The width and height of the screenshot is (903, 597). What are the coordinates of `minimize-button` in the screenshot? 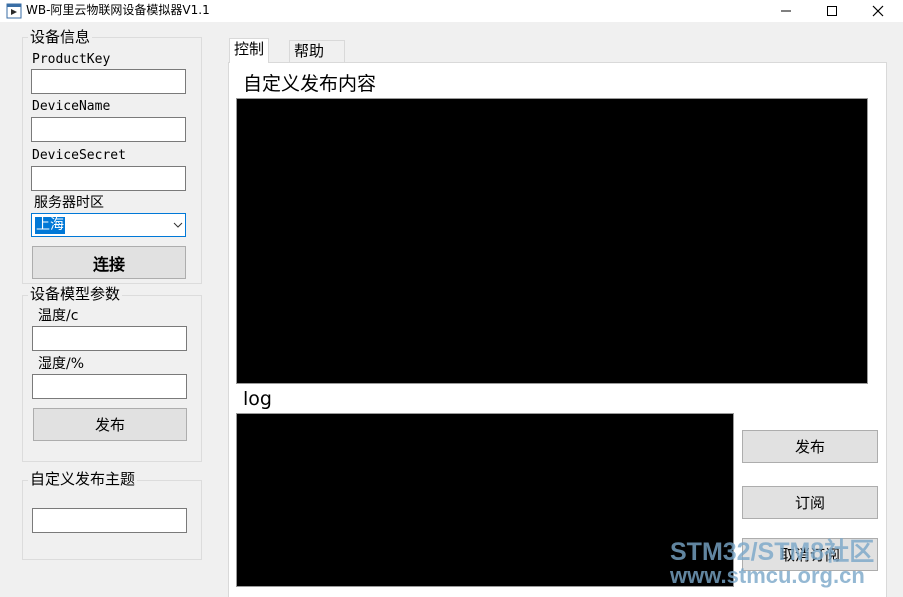 It's located at (786, 11).